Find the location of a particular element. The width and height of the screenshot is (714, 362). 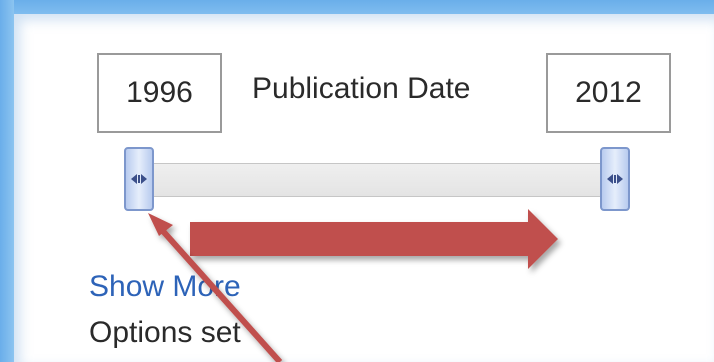

show-more-link: Show More is located at coordinates (165, 287).